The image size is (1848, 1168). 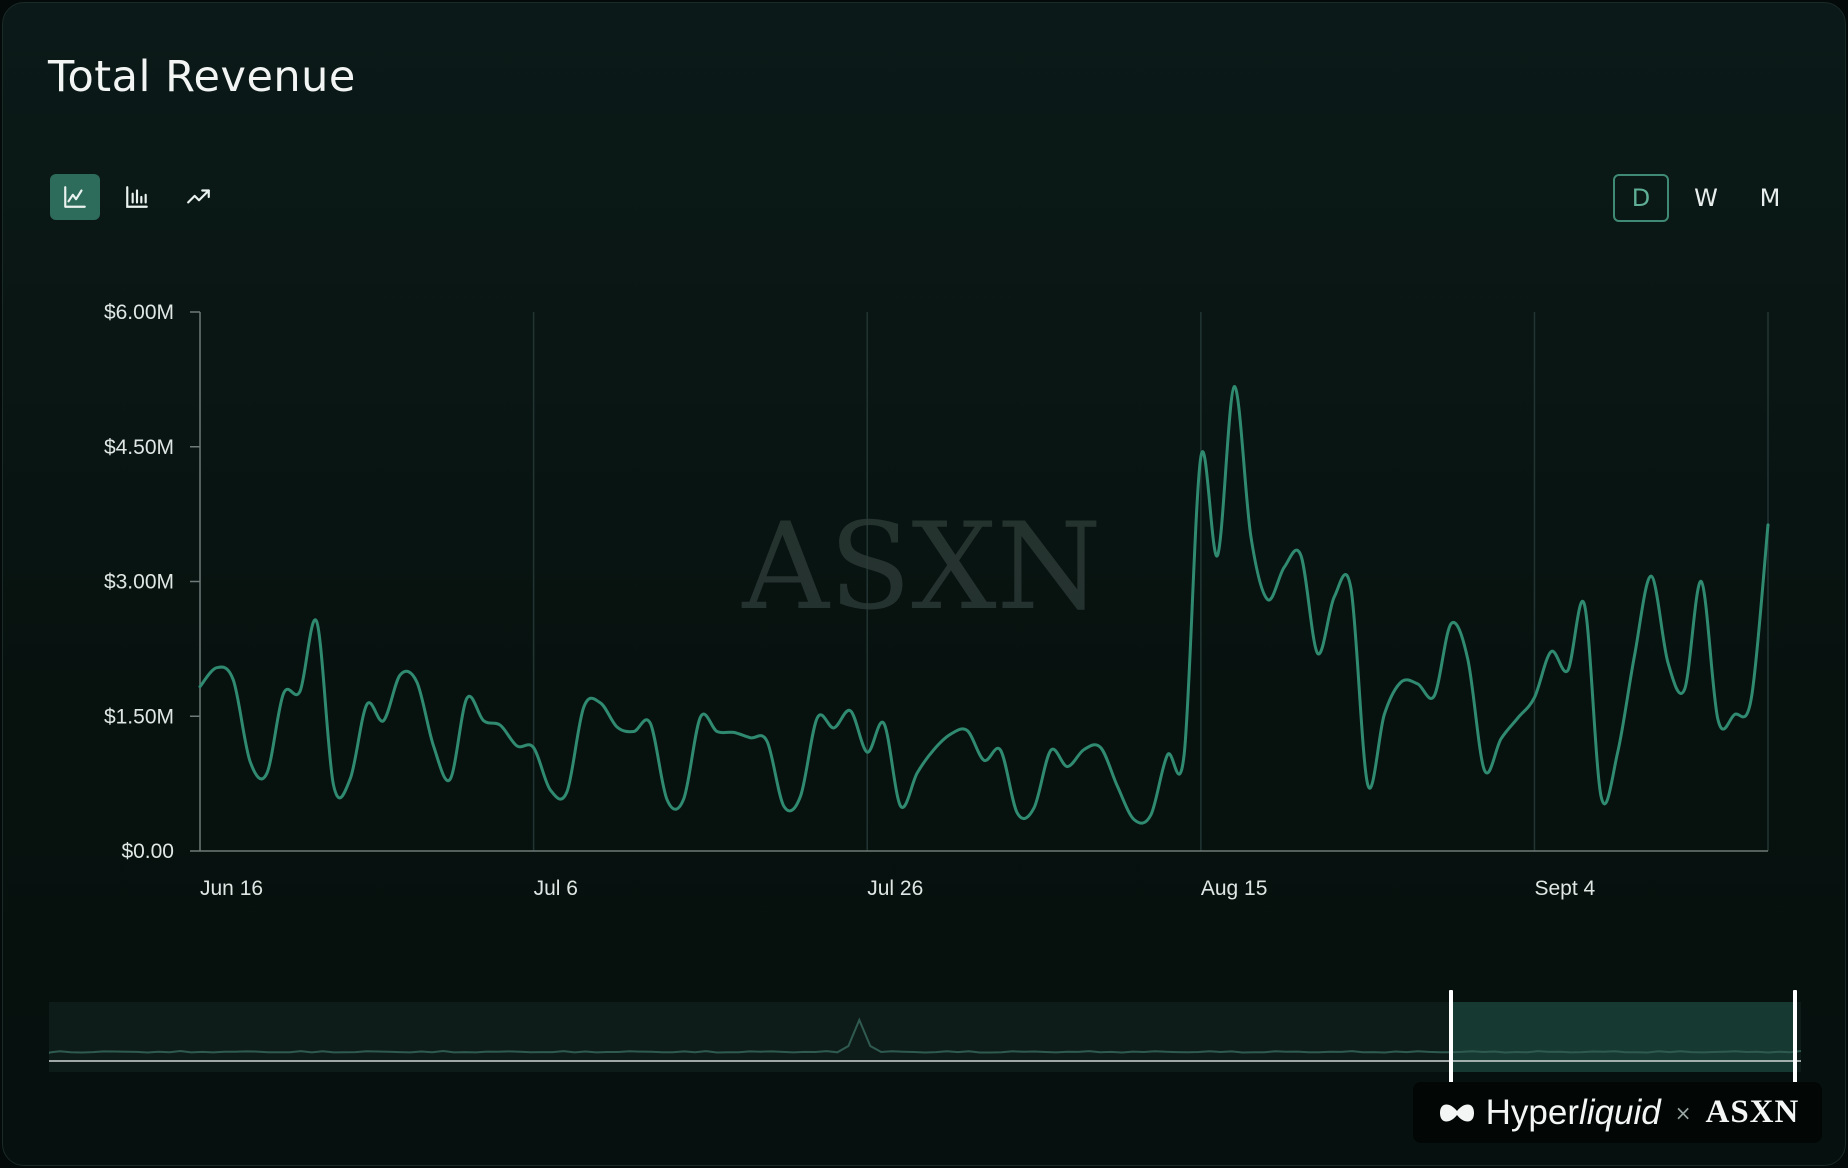 What do you see at coordinates (921, 567) in the screenshot?
I see `chart-watermark: ASXN` at bounding box center [921, 567].